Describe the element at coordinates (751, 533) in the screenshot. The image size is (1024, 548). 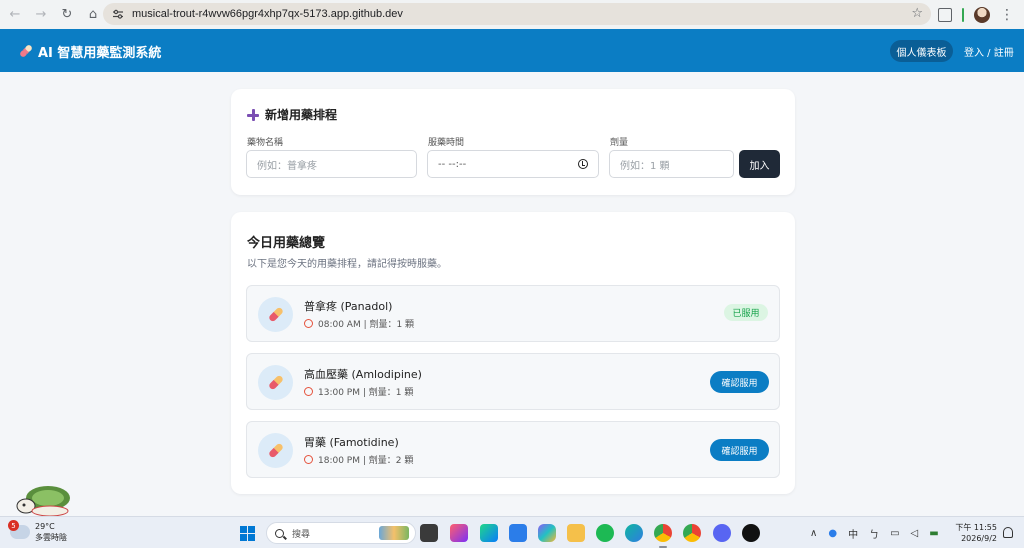
I see `chatgpt-icon` at that location.